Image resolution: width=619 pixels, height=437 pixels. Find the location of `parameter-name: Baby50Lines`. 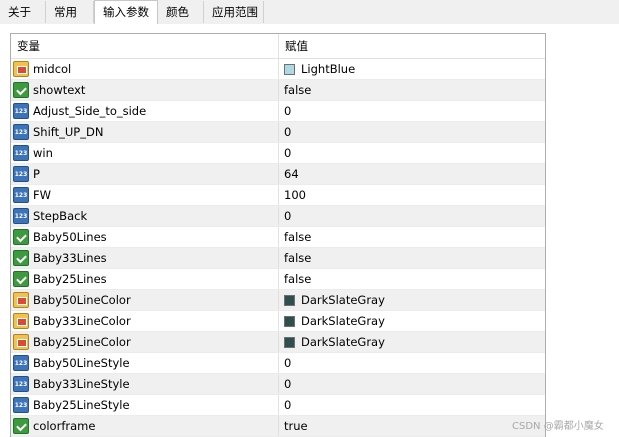

parameter-name: Baby50Lines is located at coordinates (70, 237).